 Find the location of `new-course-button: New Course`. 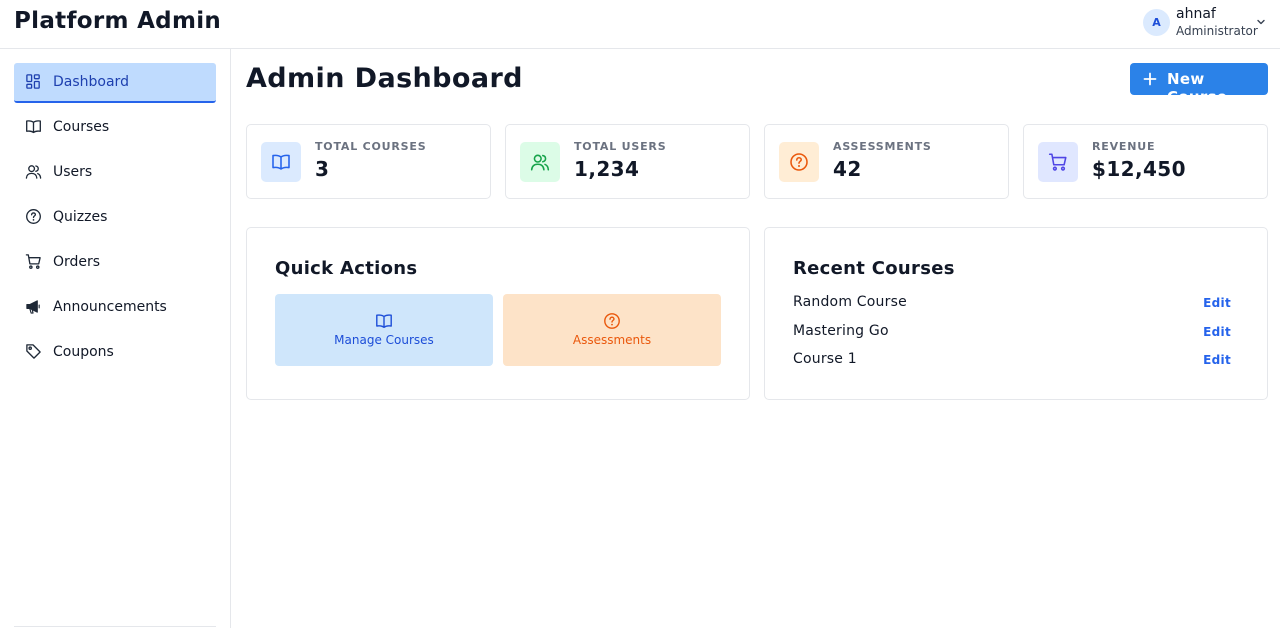

new-course-button: New Course is located at coordinates (1199, 84).